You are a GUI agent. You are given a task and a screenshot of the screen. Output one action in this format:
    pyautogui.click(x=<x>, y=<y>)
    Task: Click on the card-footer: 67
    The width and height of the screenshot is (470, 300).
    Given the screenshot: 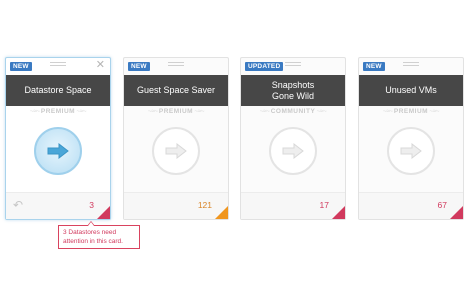 What is the action you would take?
    pyautogui.click(x=411, y=205)
    